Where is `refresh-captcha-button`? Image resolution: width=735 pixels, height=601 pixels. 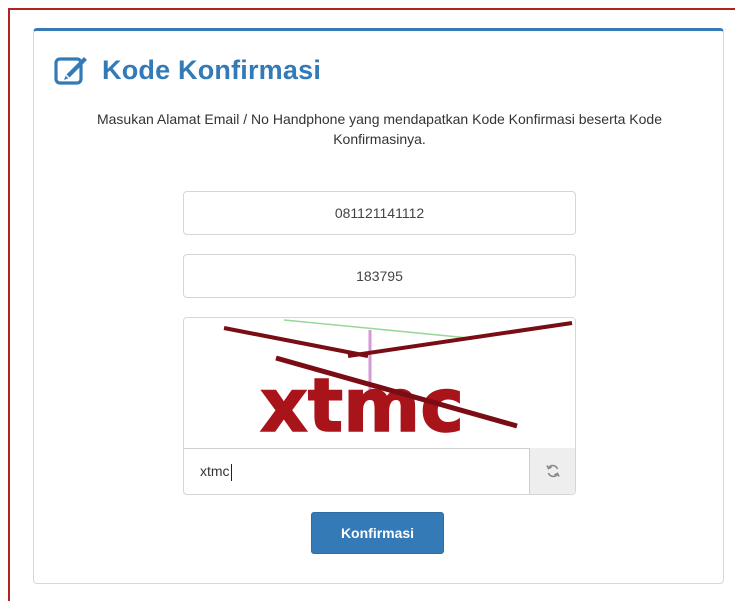
refresh-captcha-button is located at coordinates (552, 471).